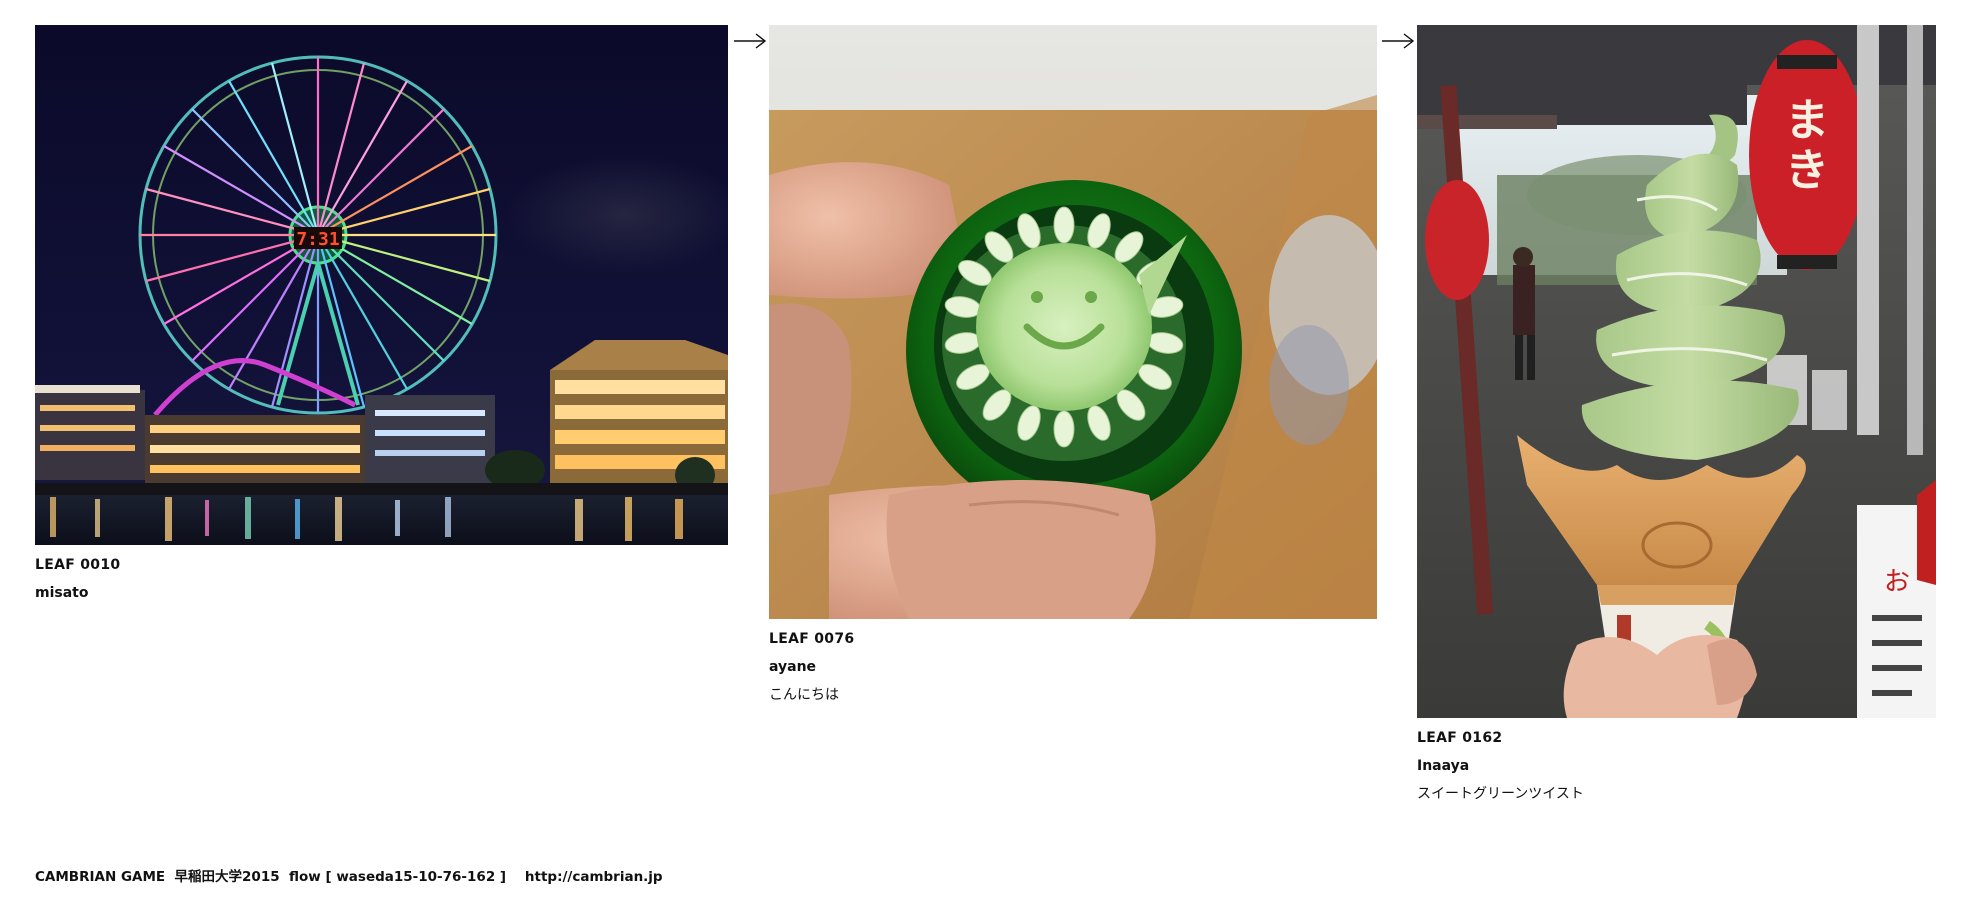 The height and width of the screenshot is (900, 1971). I want to click on leaf-caption: スイートグリーンツイスト, so click(1500, 794).